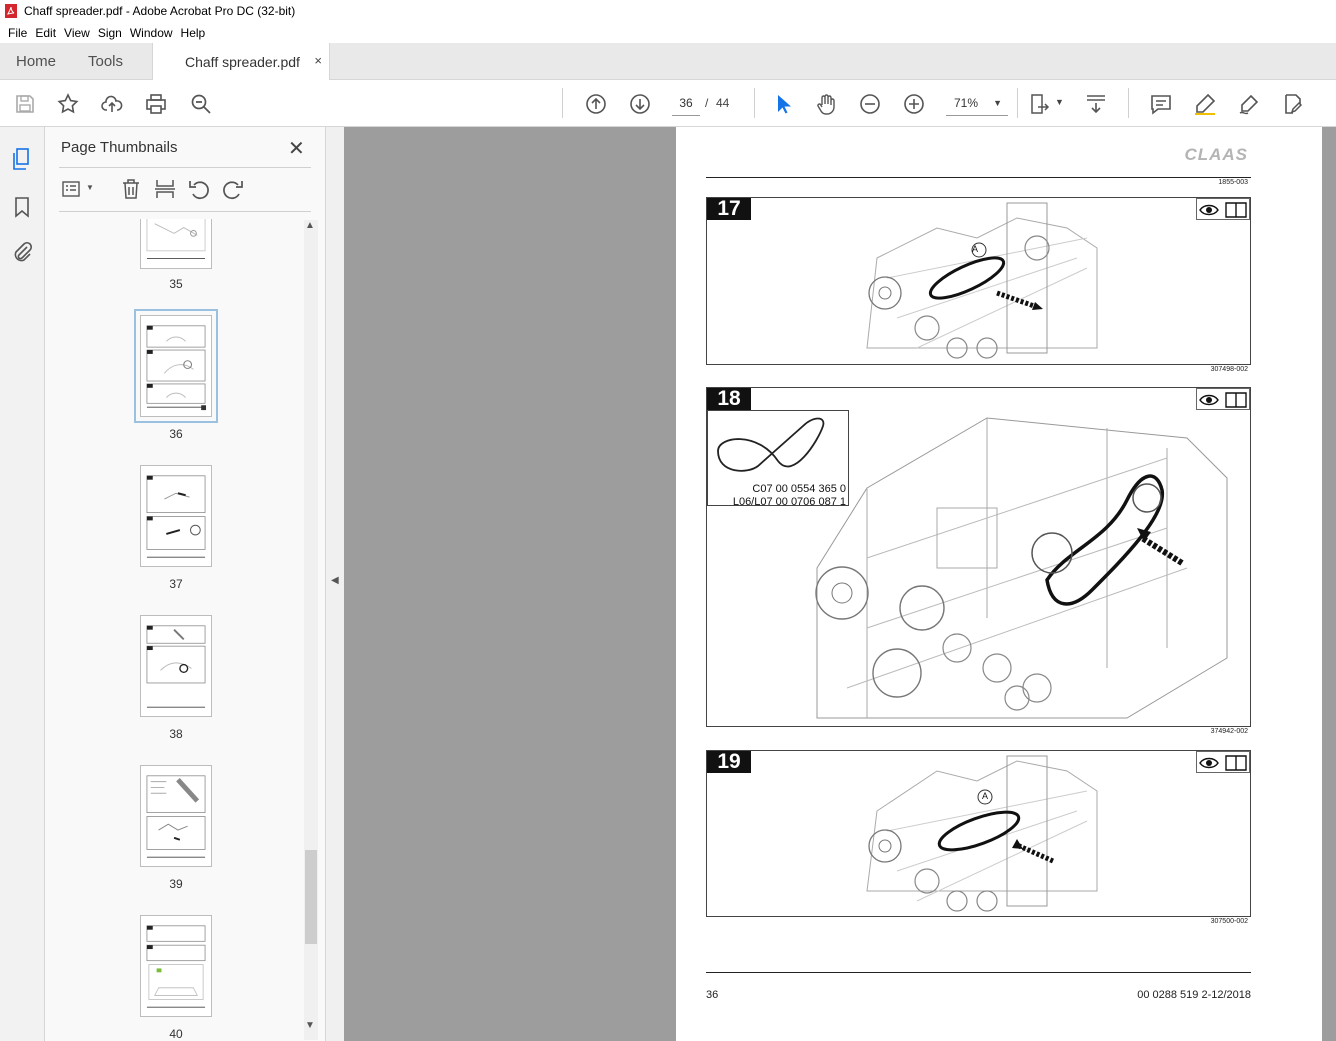 This screenshot has height=1041, width=1336. I want to click on menu-bar: File Edit View Sign Window Help, so click(668, 32).